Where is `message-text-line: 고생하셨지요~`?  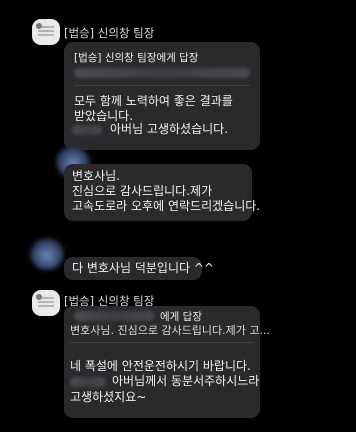
message-text-line: 고생하셨지요~ is located at coordinates (108, 397).